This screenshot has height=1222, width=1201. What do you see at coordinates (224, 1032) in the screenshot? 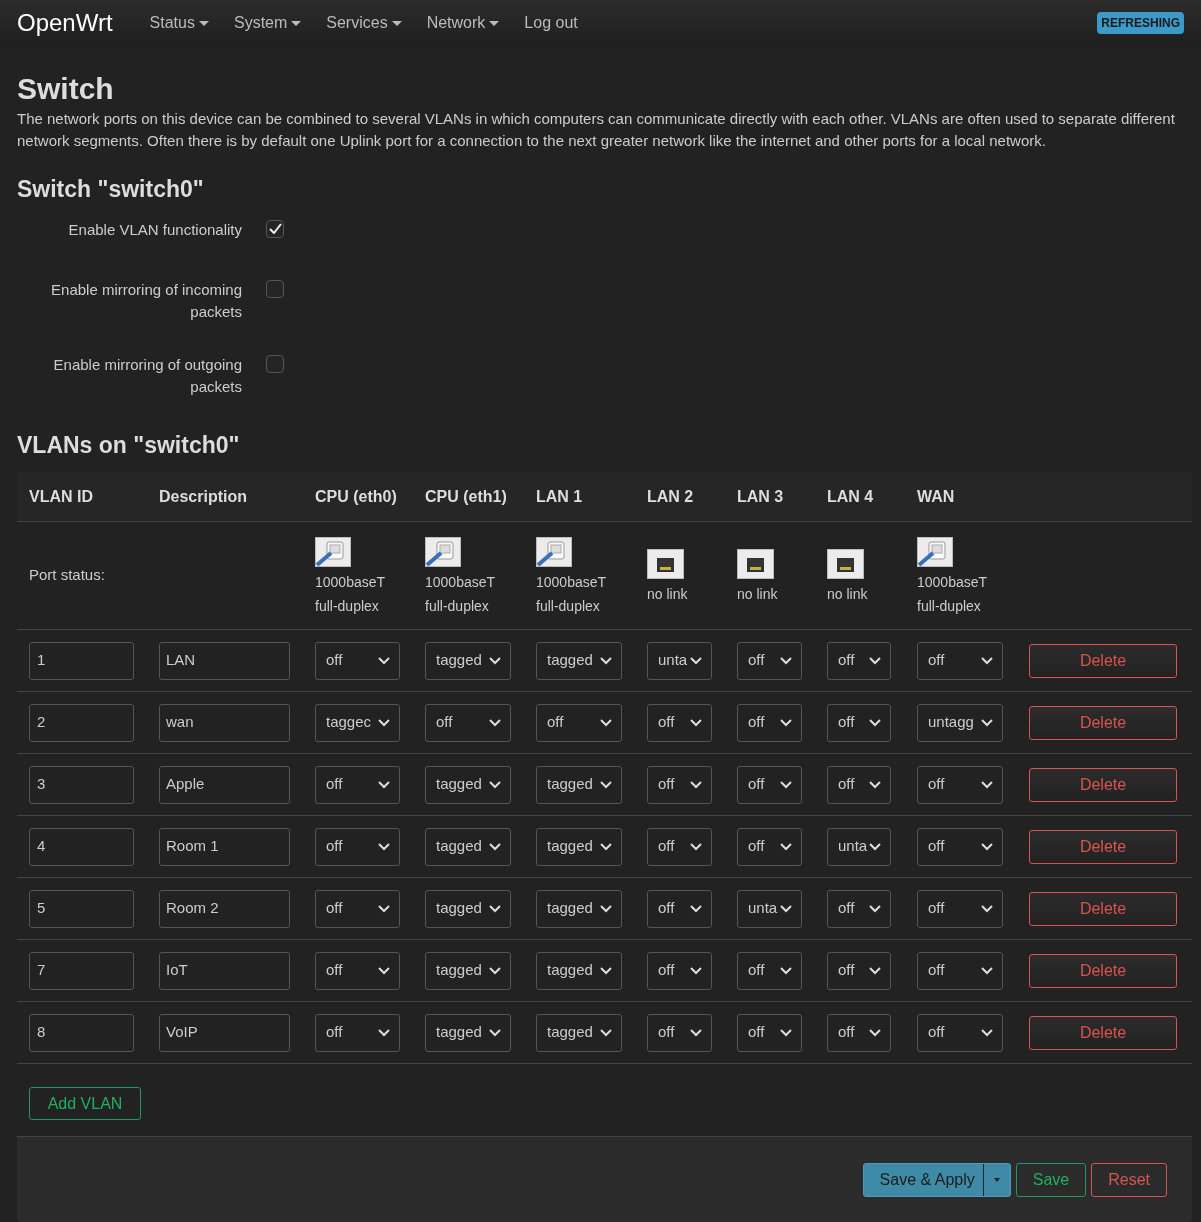
I see `description-field: VoIP` at bounding box center [224, 1032].